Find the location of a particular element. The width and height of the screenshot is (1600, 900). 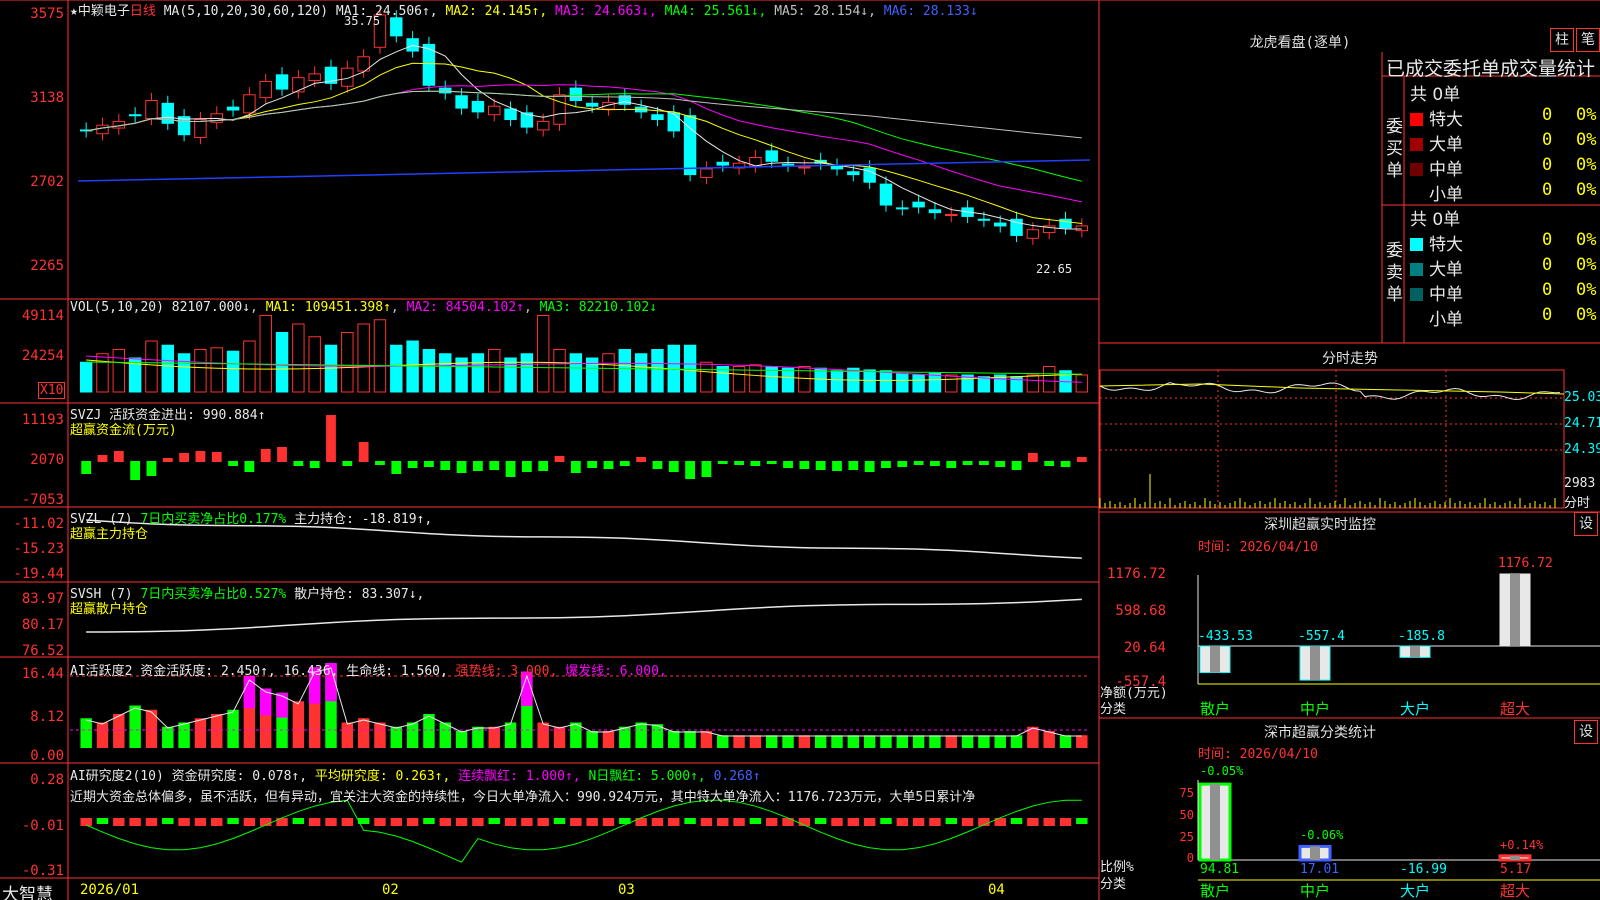

ma-value-5: MA5: 28.154↓, is located at coordinates (821, 11).